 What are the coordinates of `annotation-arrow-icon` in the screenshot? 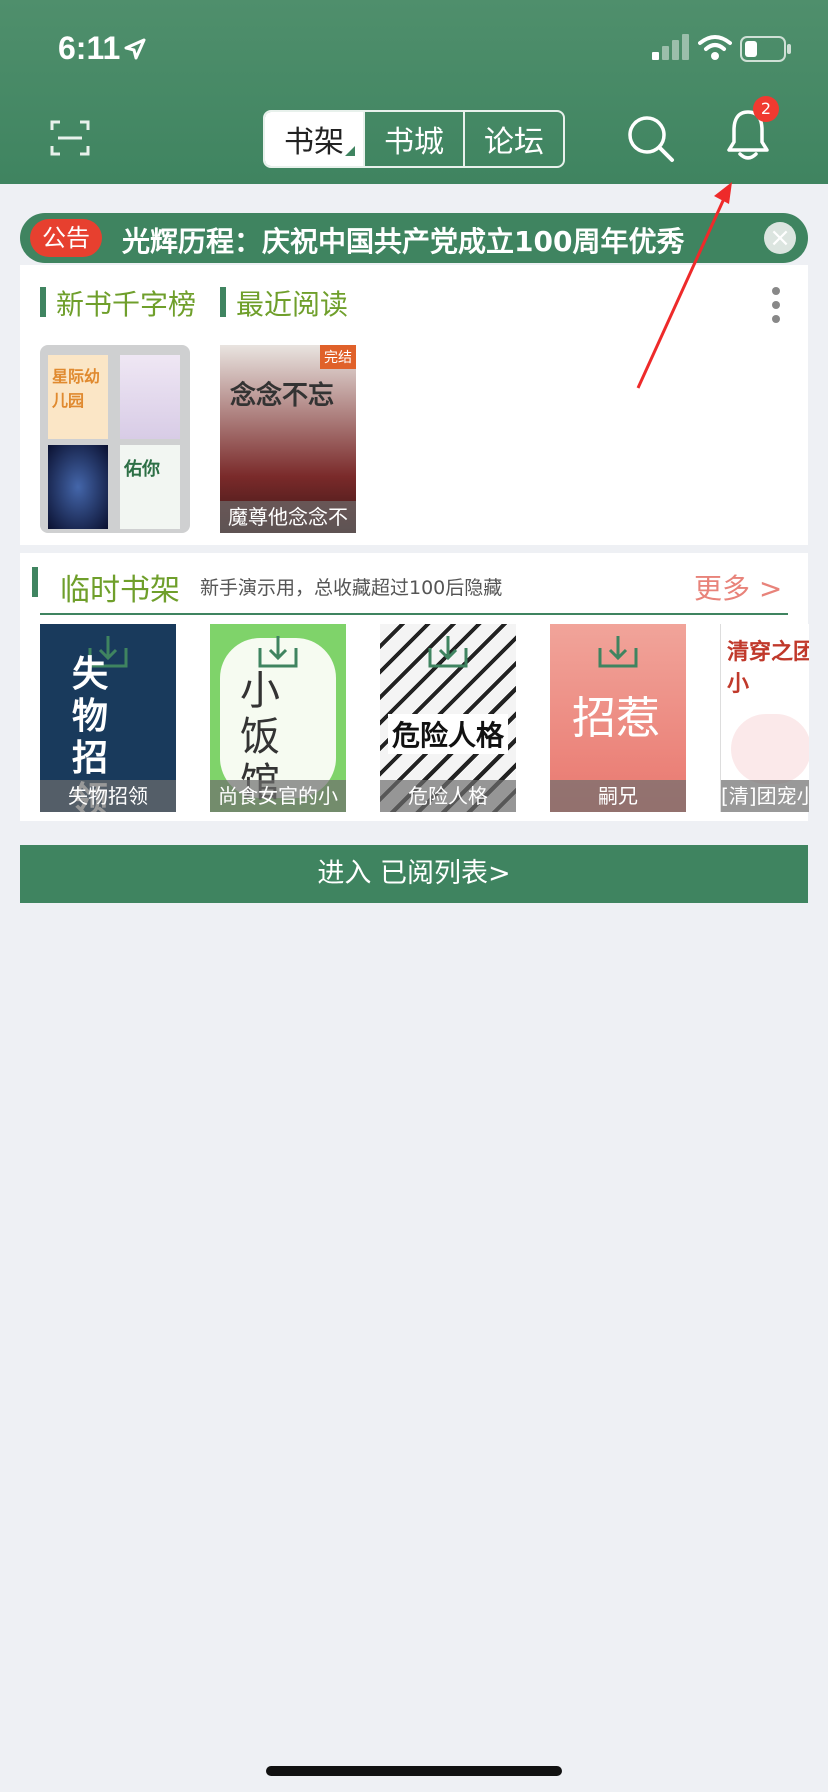 It's located at (684, 285).